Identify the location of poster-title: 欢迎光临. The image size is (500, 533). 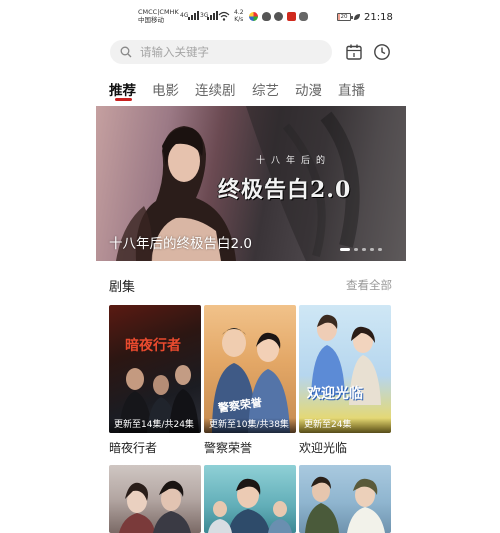
(335, 394).